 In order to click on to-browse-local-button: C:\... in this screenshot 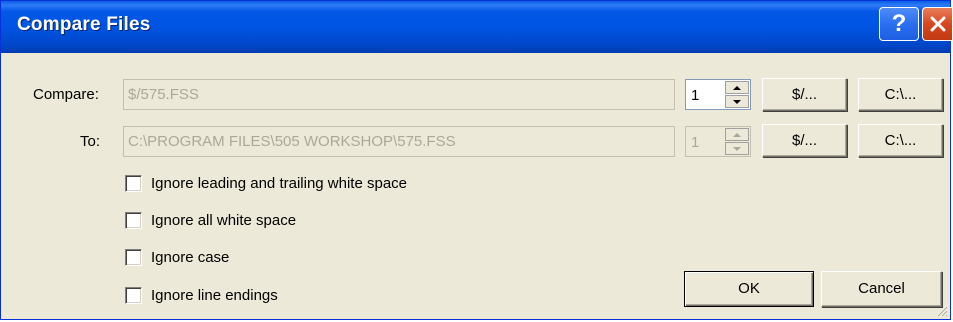, I will do `click(900, 140)`.